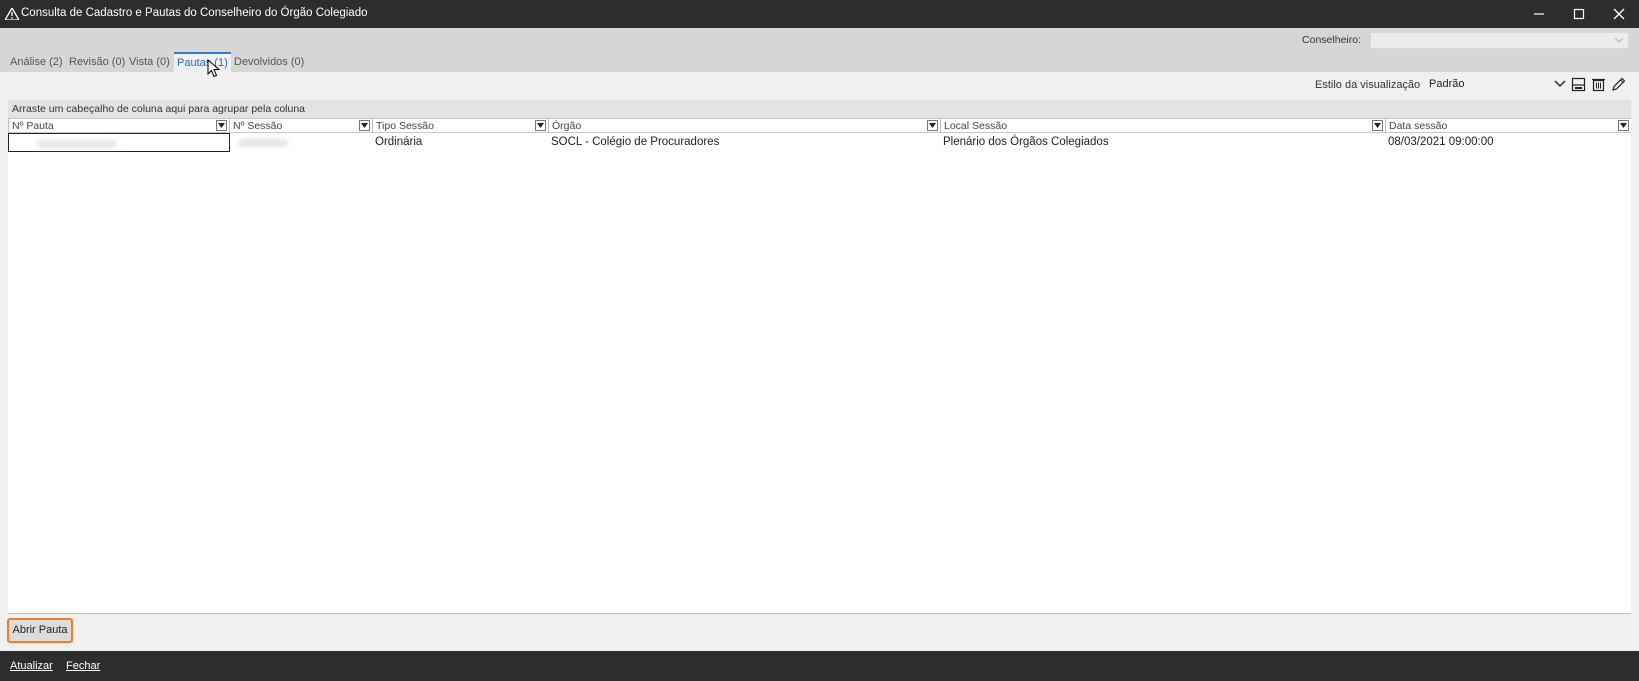  I want to click on atualizar-link: Atualizar, so click(31, 666).